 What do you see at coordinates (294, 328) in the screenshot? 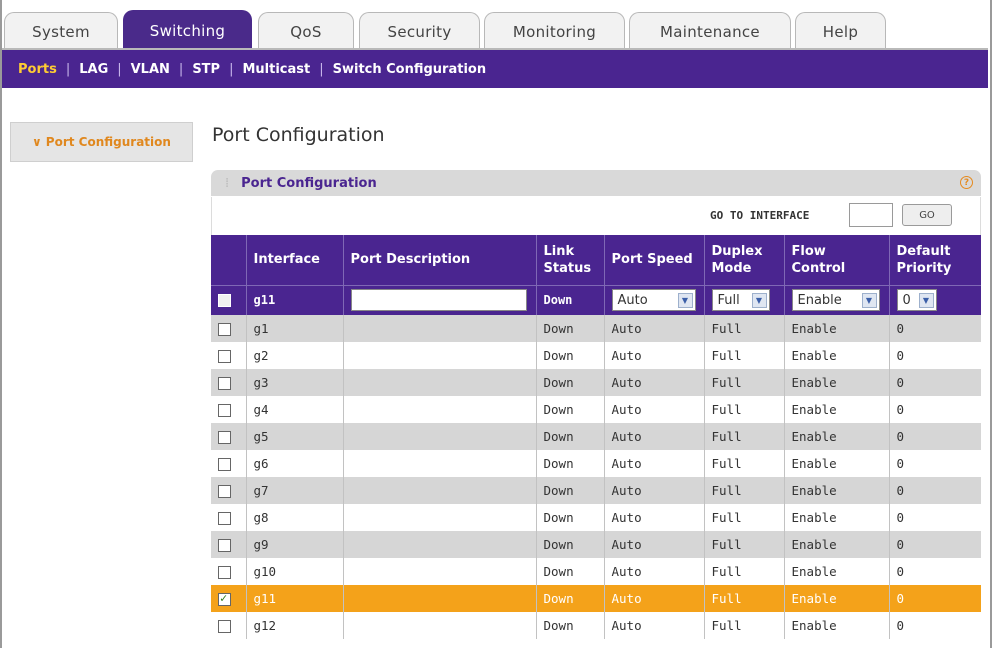
I see `cell-interface: g1` at bounding box center [294, 328].